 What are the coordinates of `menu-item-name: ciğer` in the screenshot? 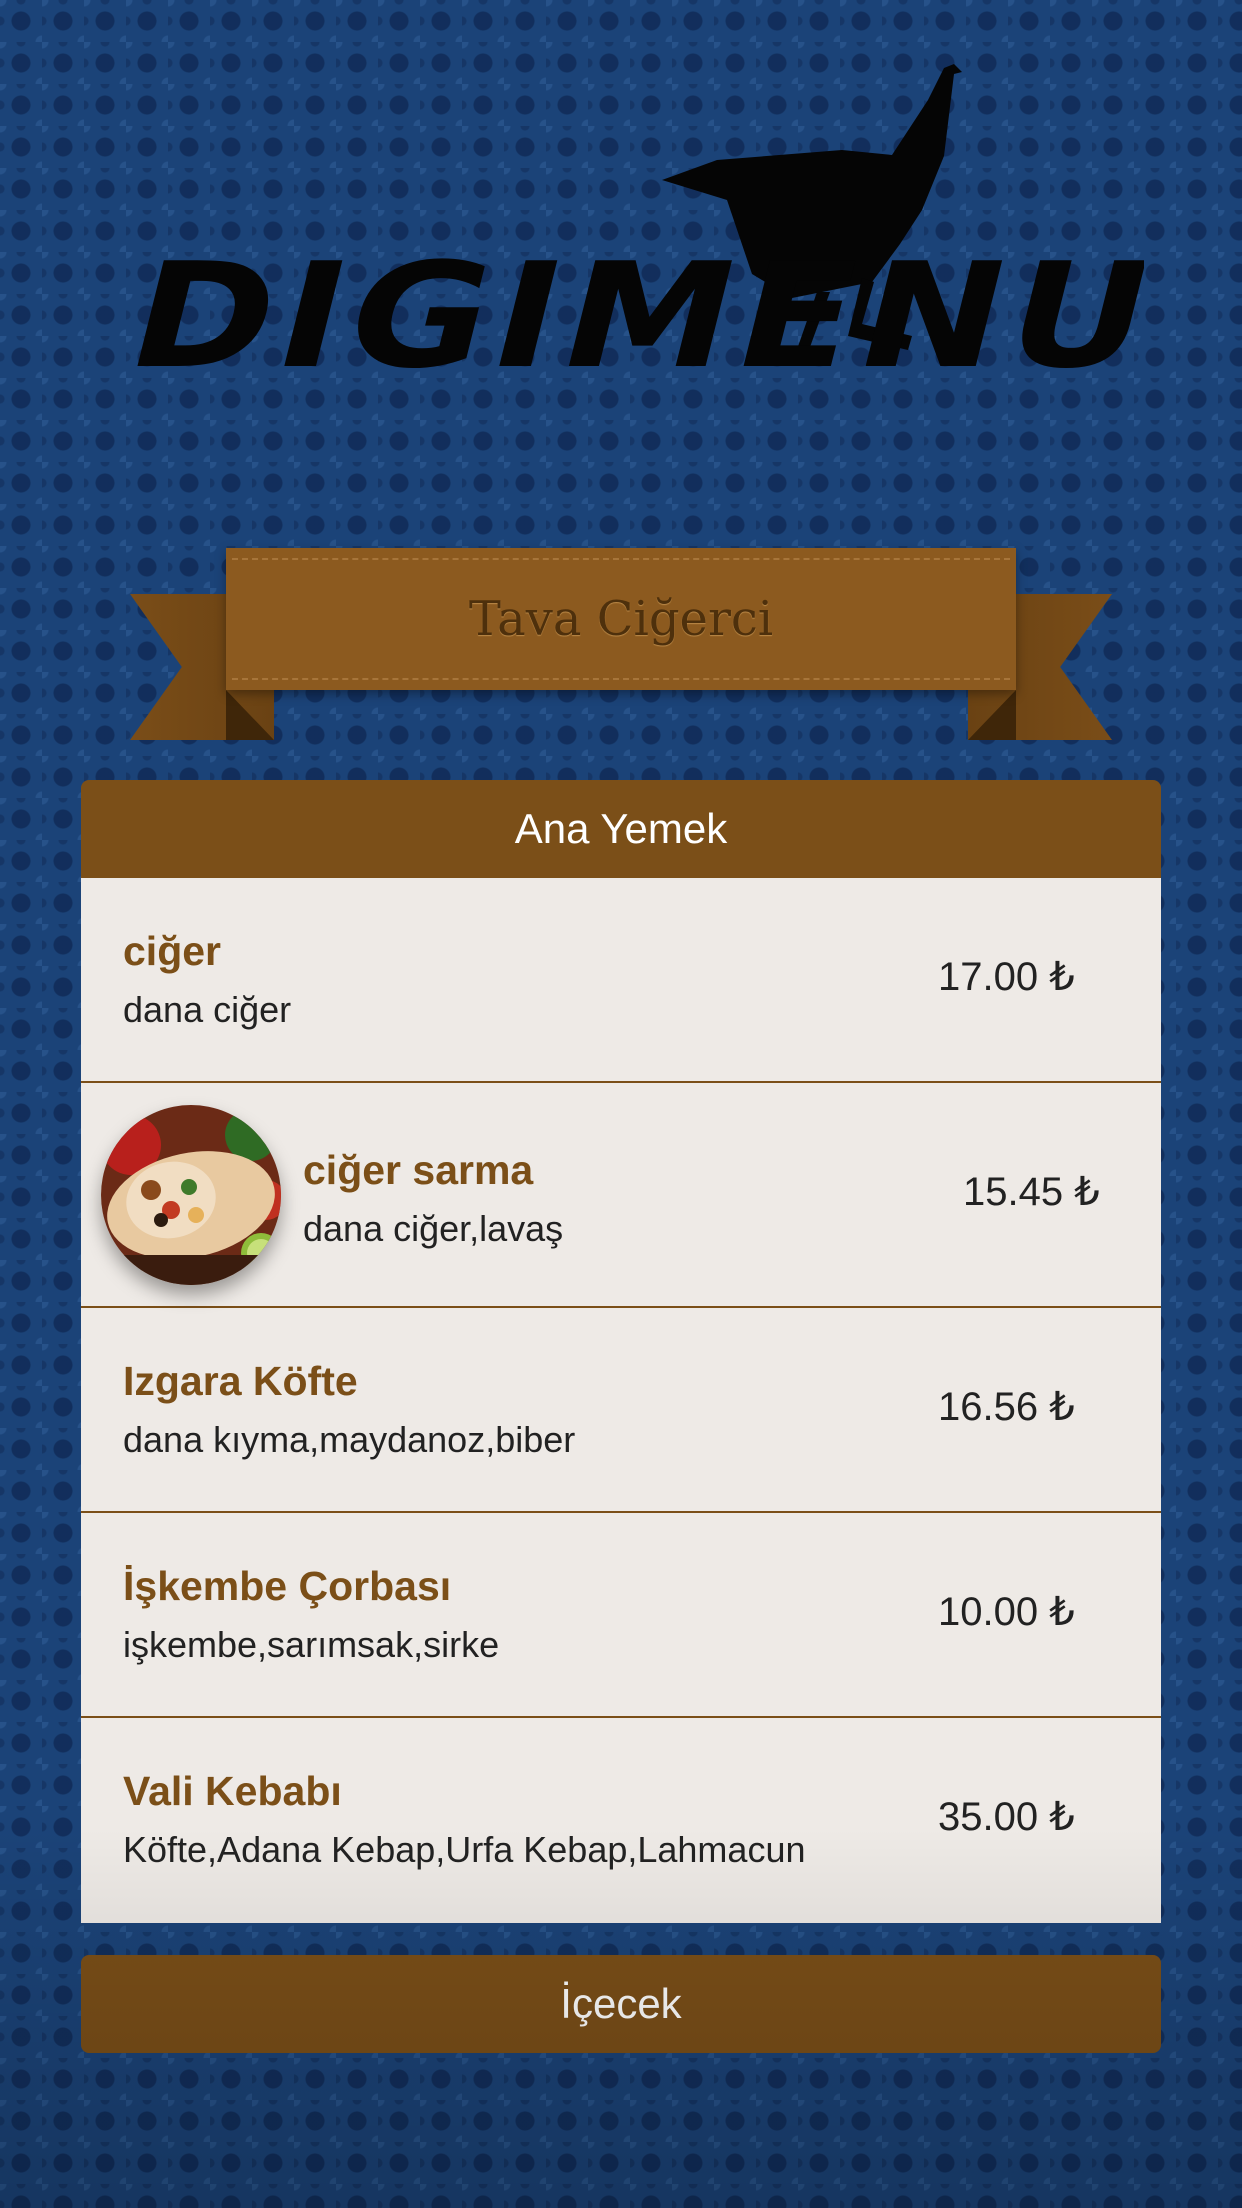 It's located at (172, 951).